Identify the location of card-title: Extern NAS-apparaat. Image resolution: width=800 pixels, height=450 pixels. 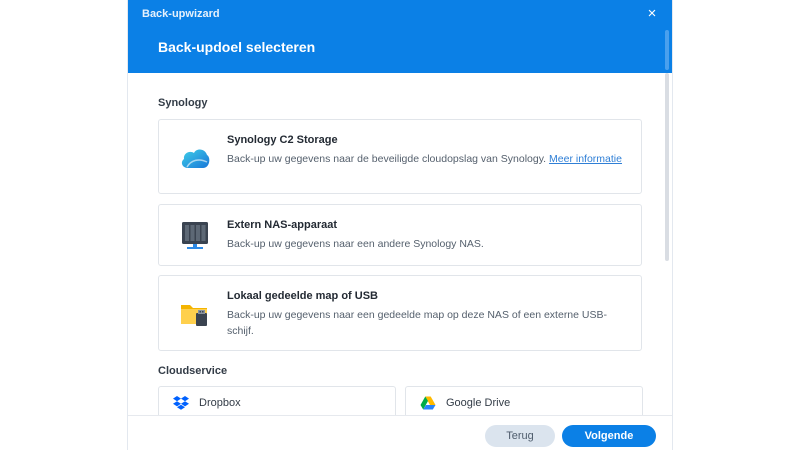
(282, 225).